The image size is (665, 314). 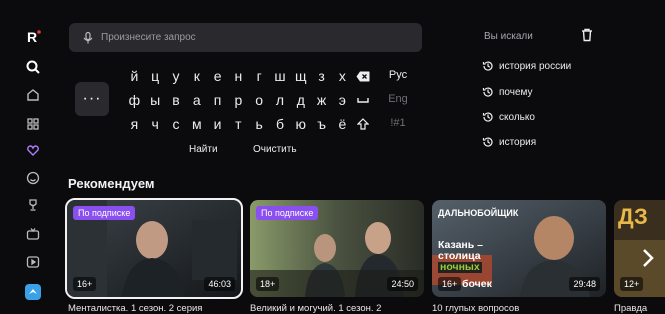 I want to click on history-item: история, so click(x=509, y=142).